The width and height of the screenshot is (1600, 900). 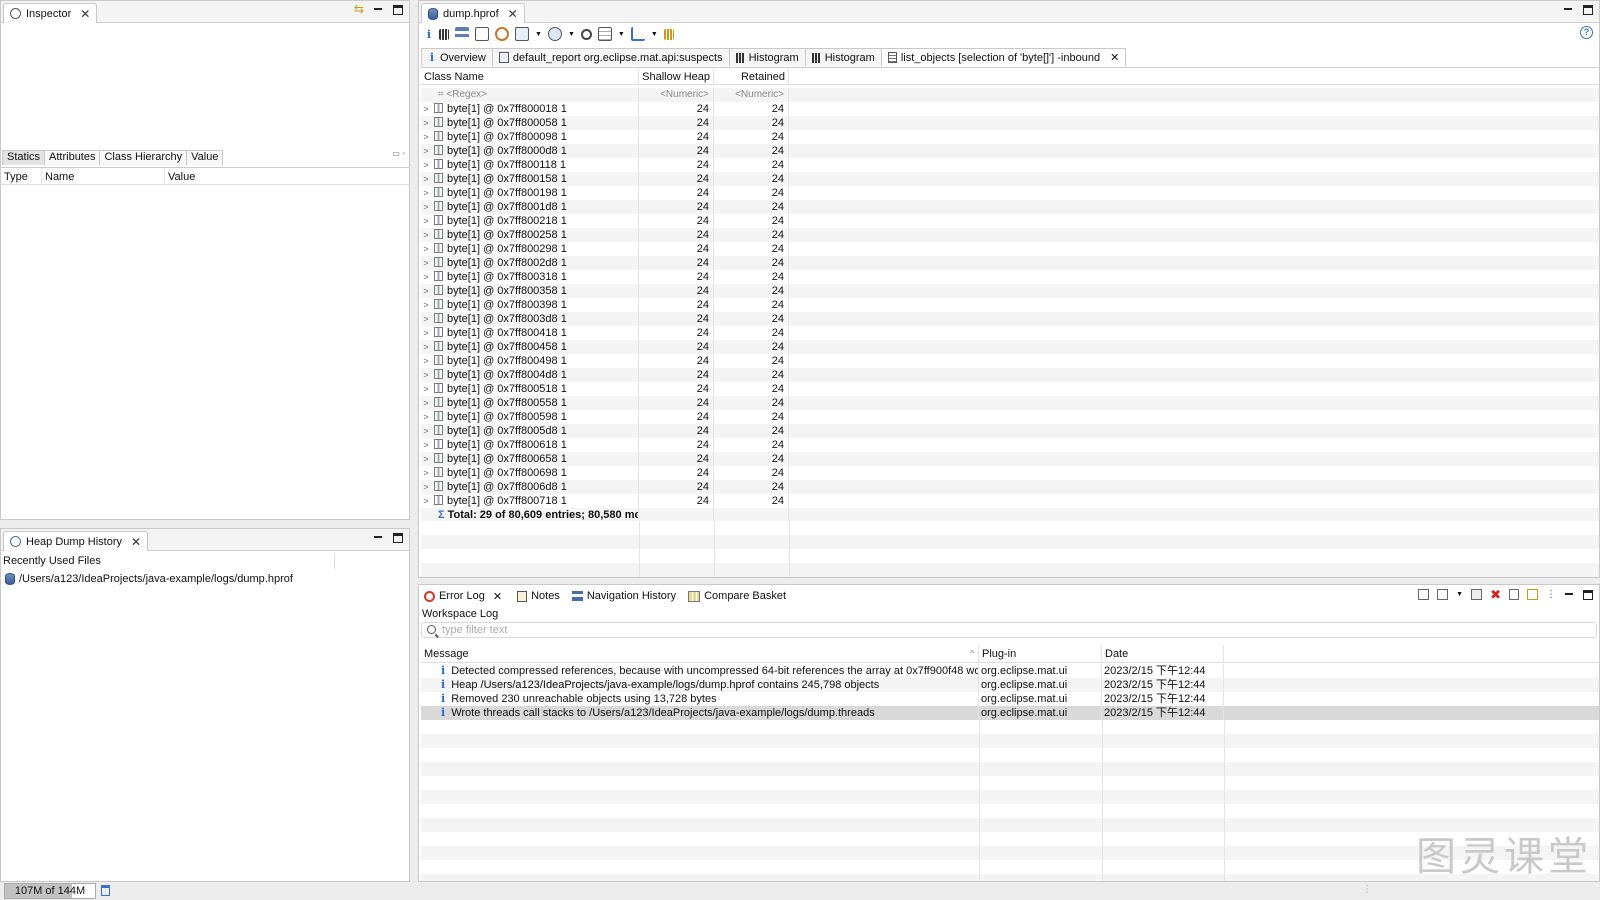 What do you see at coordinates (637, 34) in the screenshot?
I see `export-icon` at bounding box center [637, 34].